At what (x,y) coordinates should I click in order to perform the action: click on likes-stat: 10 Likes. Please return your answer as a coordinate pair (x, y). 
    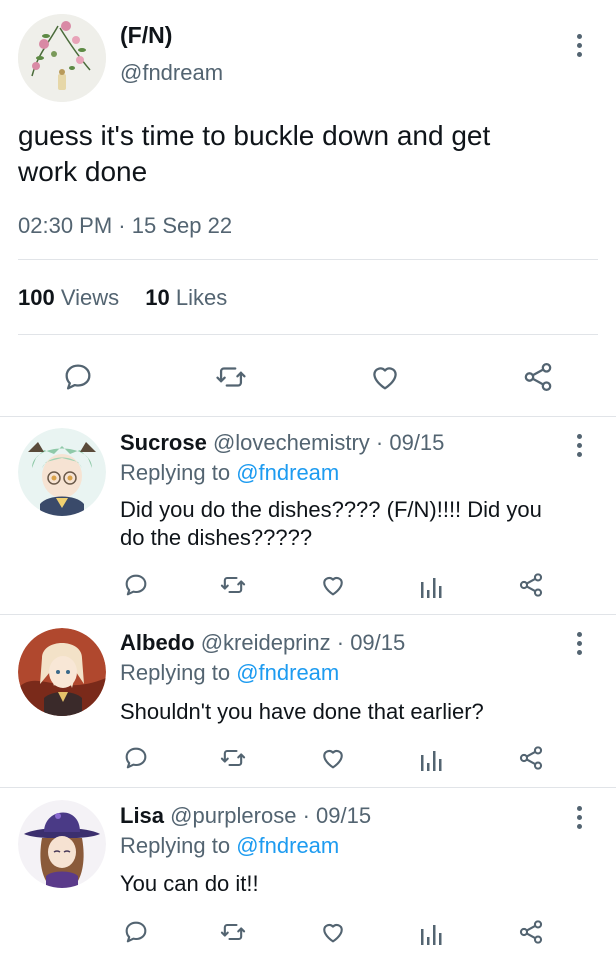
    Looking at the image, I should click on (186, 297).